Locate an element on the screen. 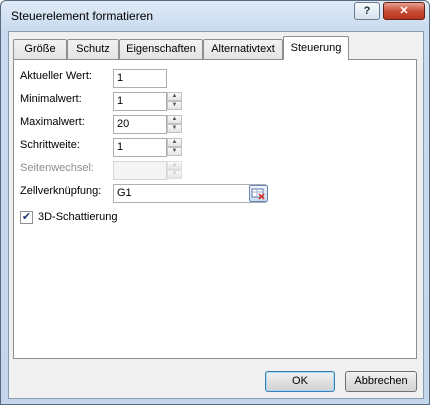  ok-button: OK is located at coordinates (300, 381).